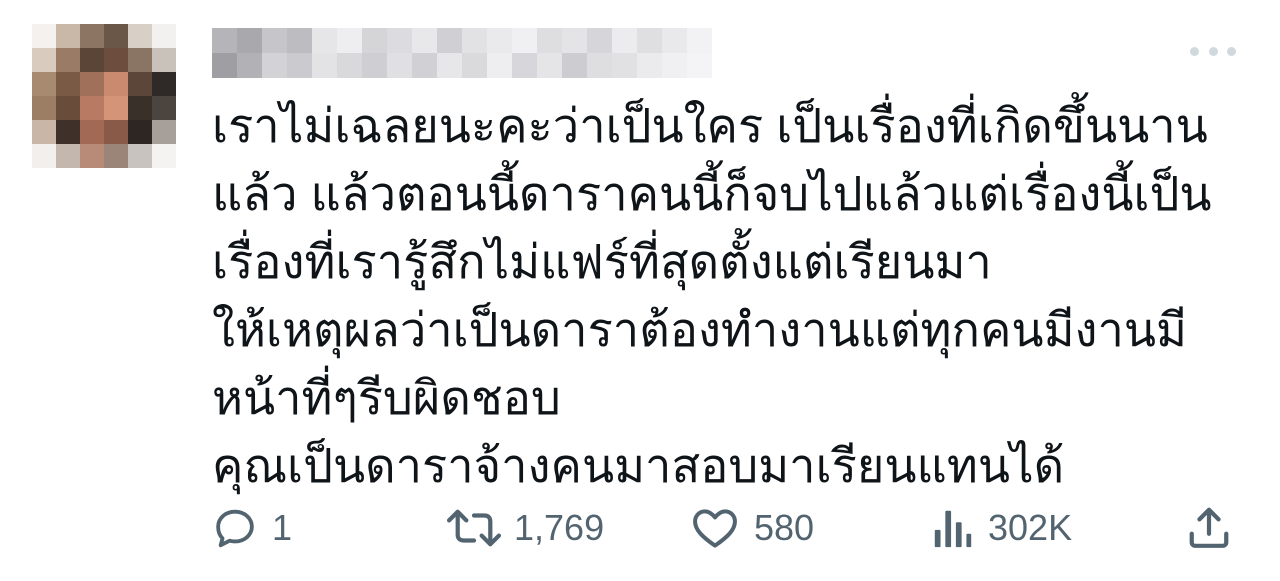 Image resolution: width=1280 pixels, height=581 pixels. Describe the element at coordinates (386, 397) in the screenshot. I see `tweet-text-line: หน้าที่ๆรีบผิดชอบ` at that location.